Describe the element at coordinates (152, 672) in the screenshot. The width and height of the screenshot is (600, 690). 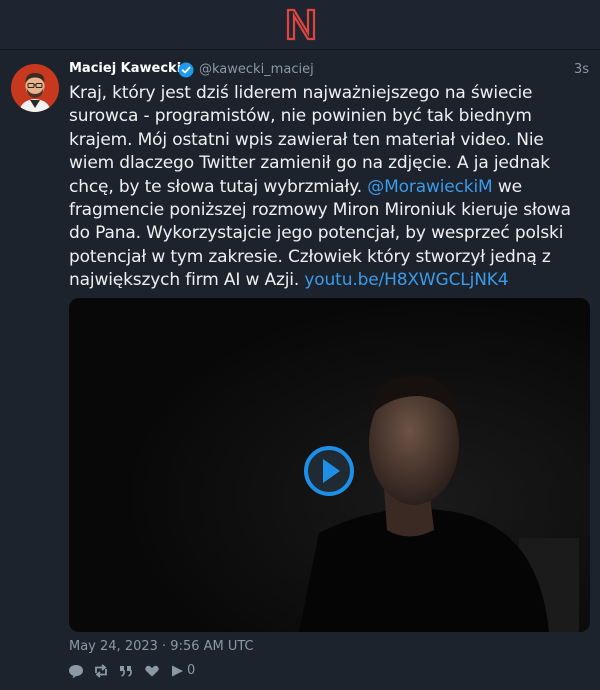
I see `heart-icon` at that location.